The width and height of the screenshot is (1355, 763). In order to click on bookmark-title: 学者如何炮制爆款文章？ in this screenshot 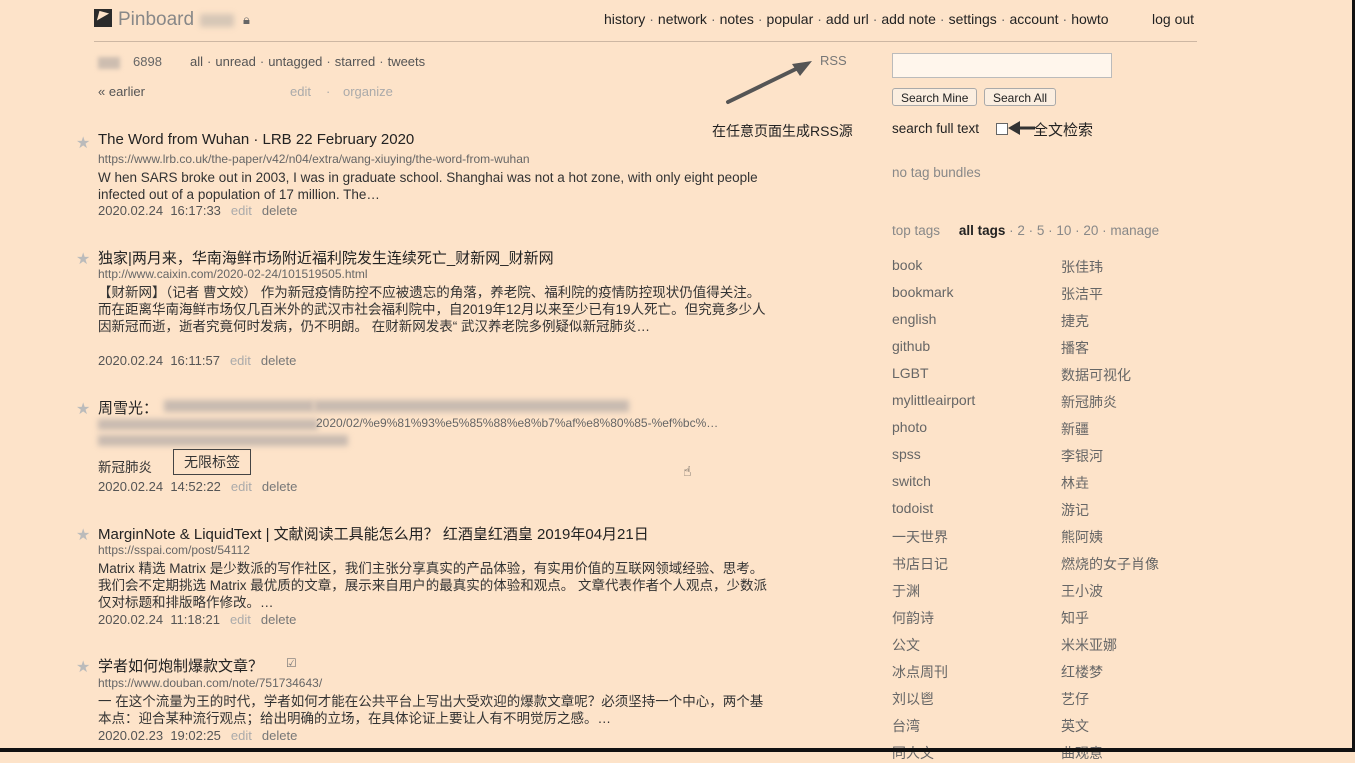, I will do `click(180, 665)`.